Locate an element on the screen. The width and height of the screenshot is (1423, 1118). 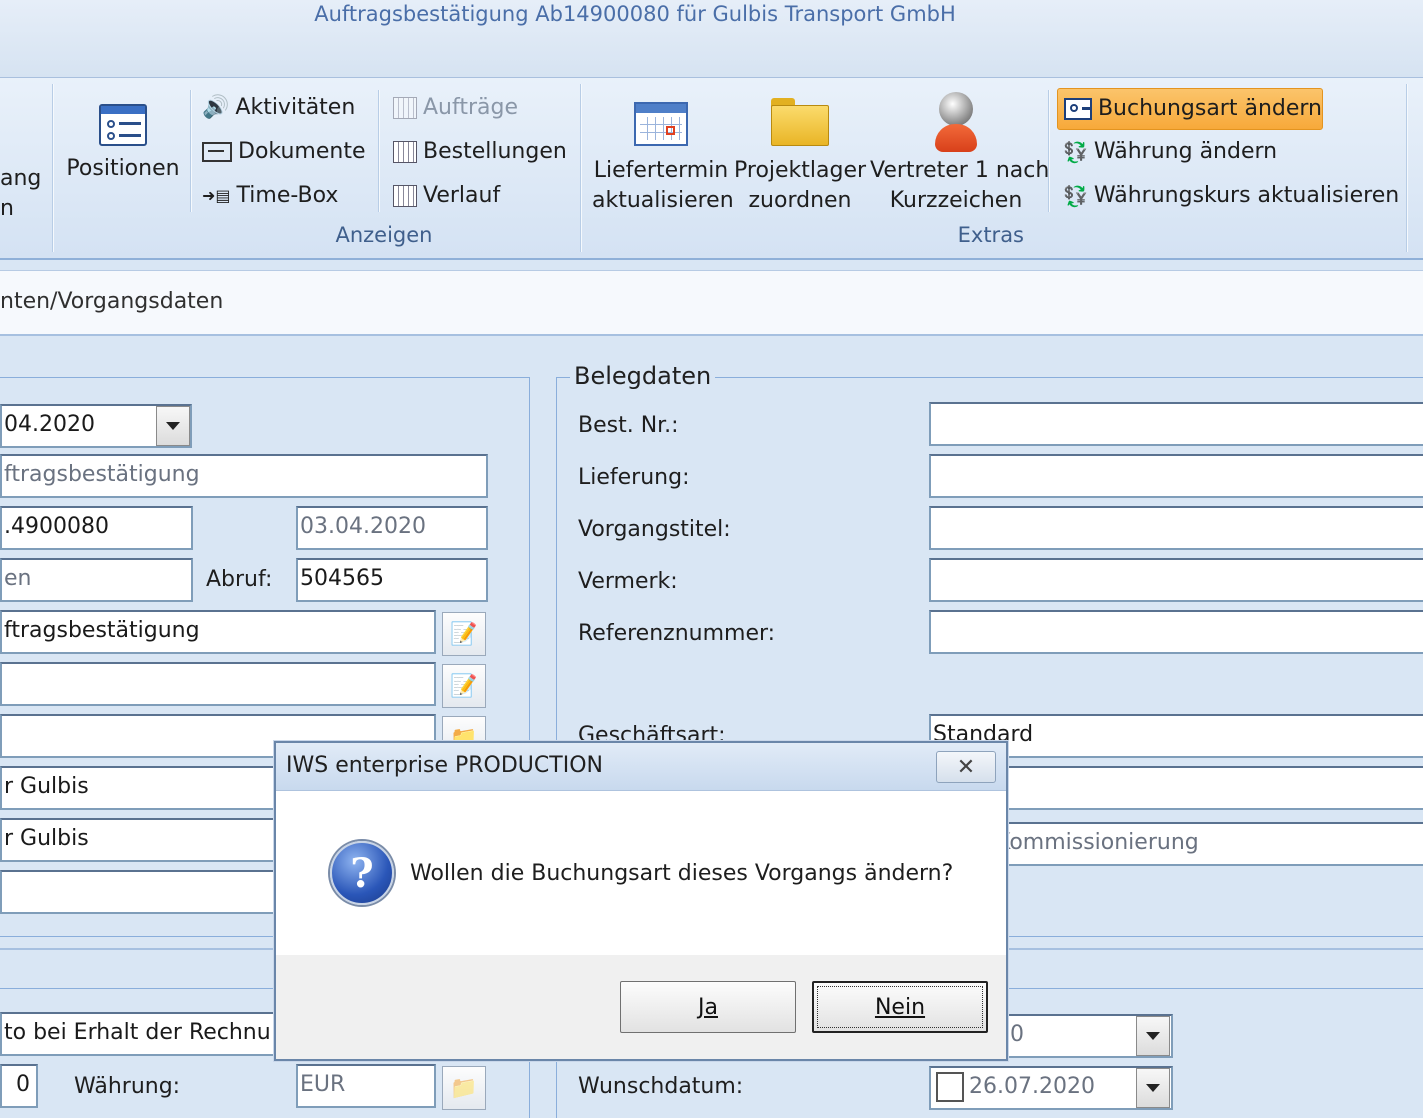
dialog-close-button: ✕ is located at coordinates (966, 767).